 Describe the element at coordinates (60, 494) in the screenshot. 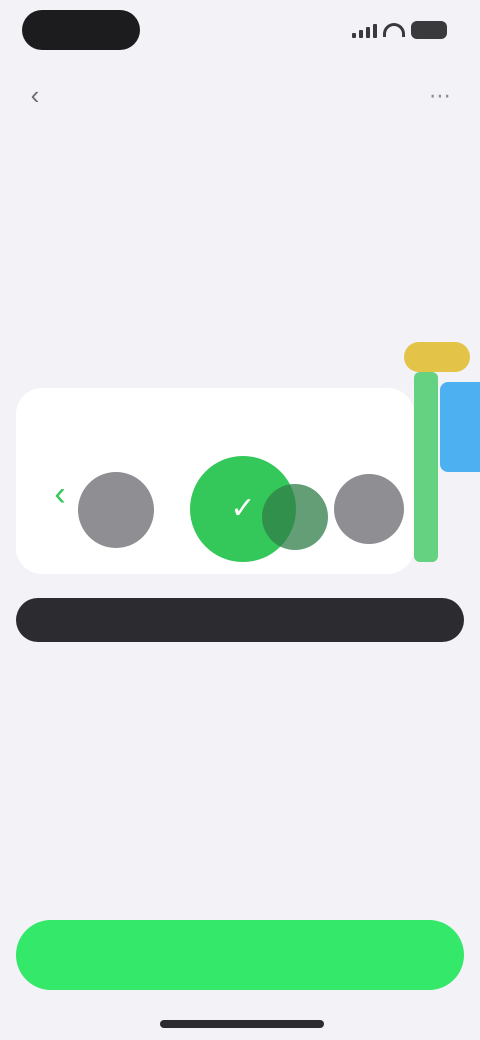

I see `chevron-left-icon: ‹` at that location.